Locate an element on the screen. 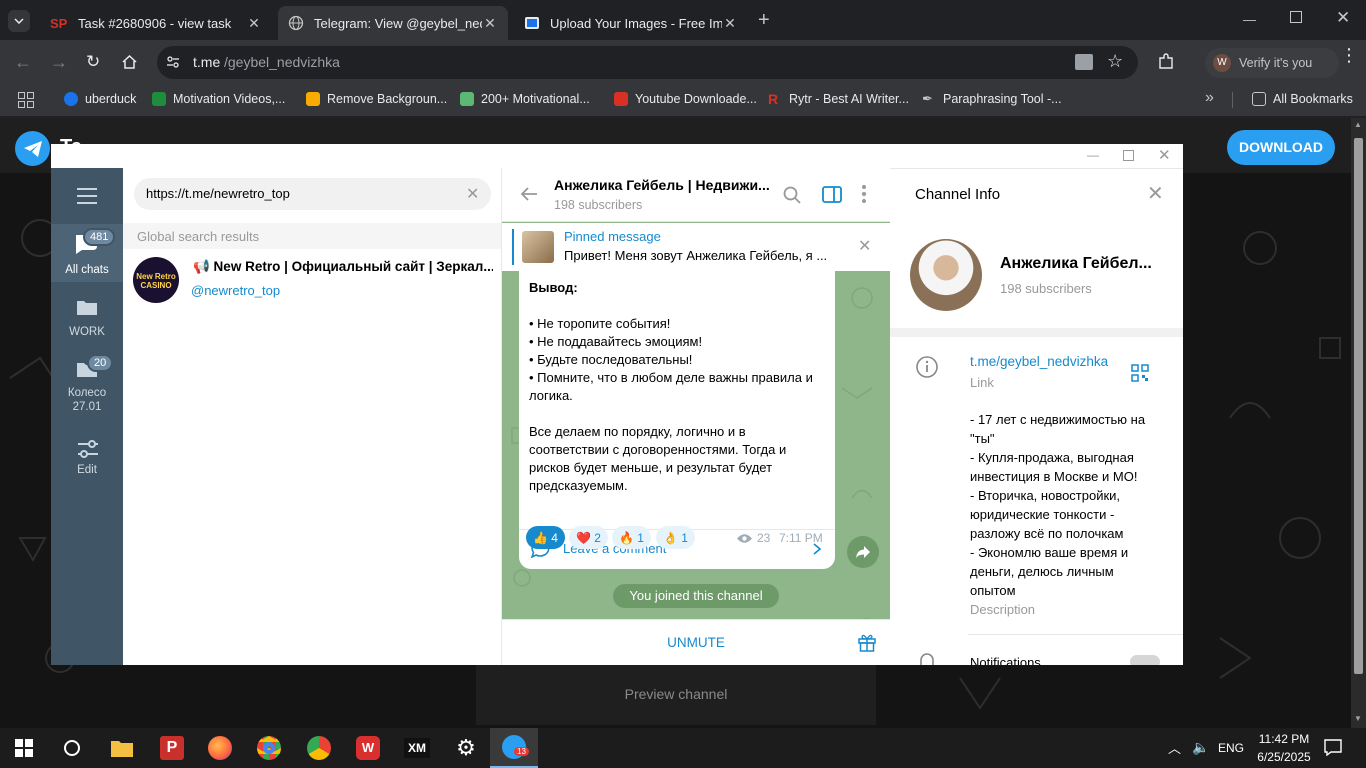 This screenshot has width=1366, height=768. search-button is located at coordinates (72, 748).